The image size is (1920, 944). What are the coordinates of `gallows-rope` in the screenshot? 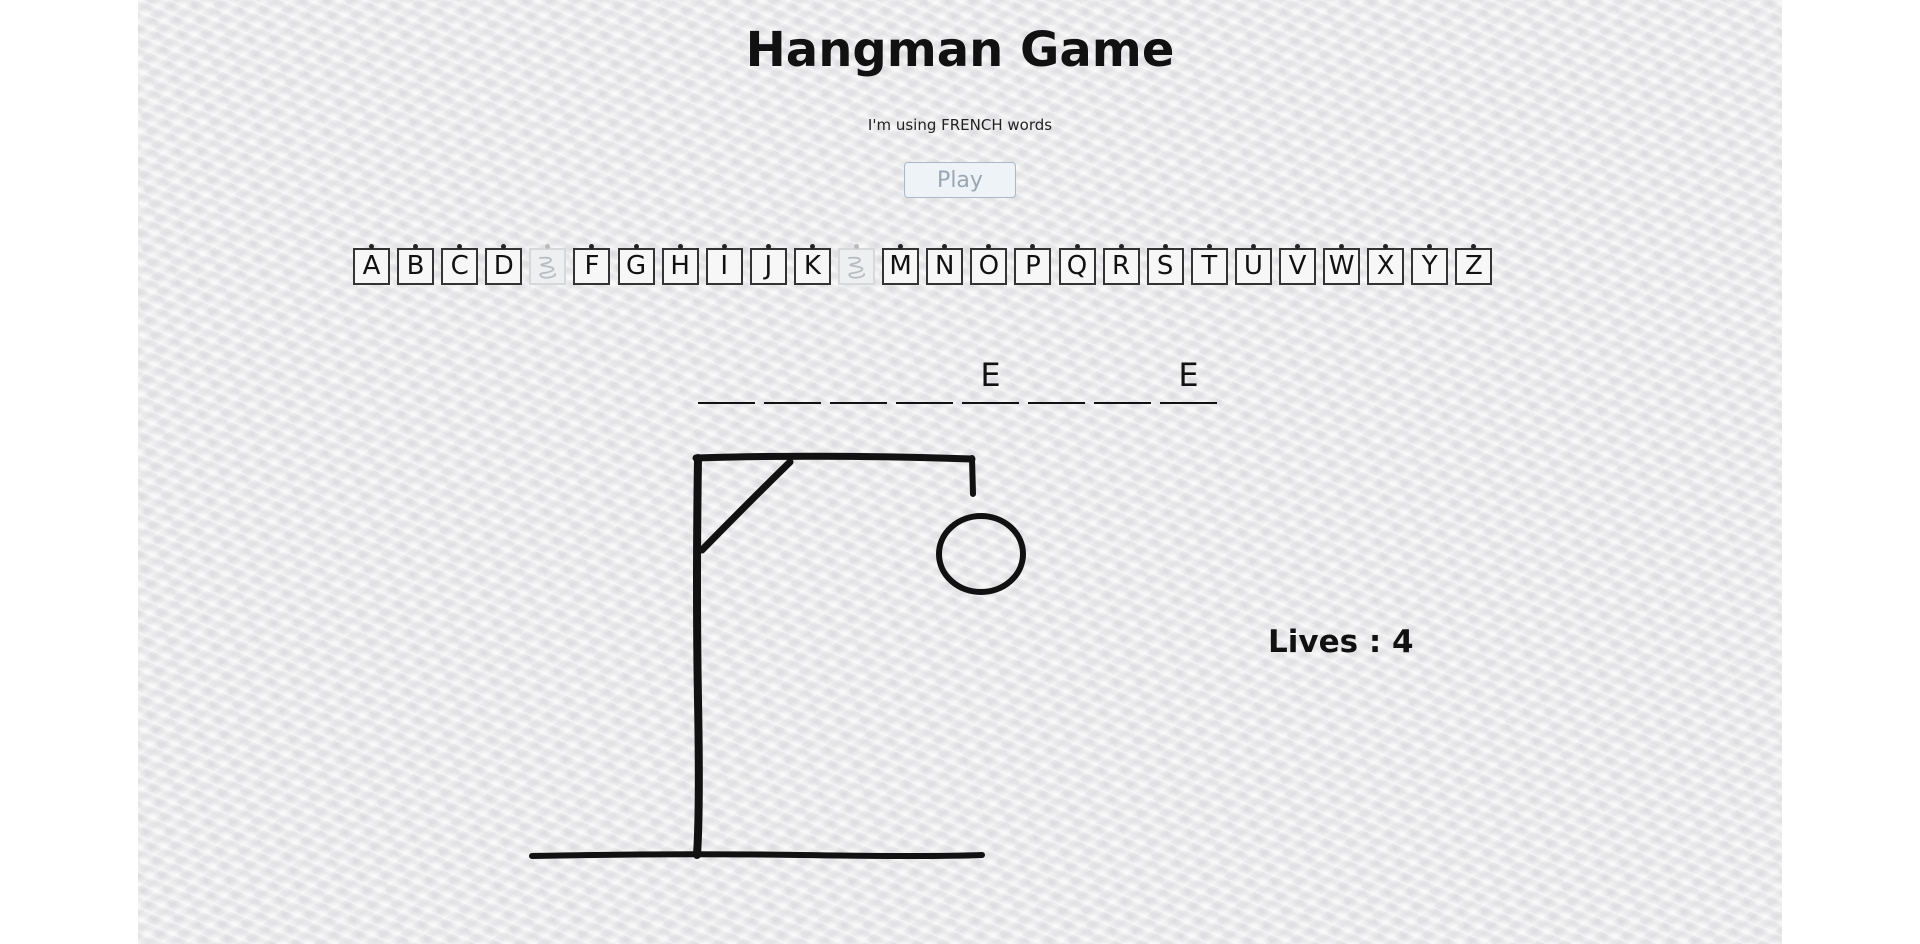 It's located at (972, 476).